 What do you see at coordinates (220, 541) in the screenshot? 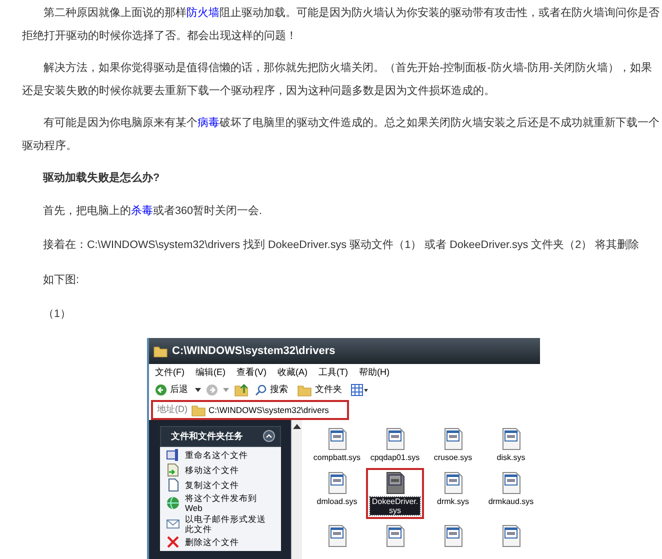
I see `task-link: 删除这个文件` at bounding box center [220, 541].